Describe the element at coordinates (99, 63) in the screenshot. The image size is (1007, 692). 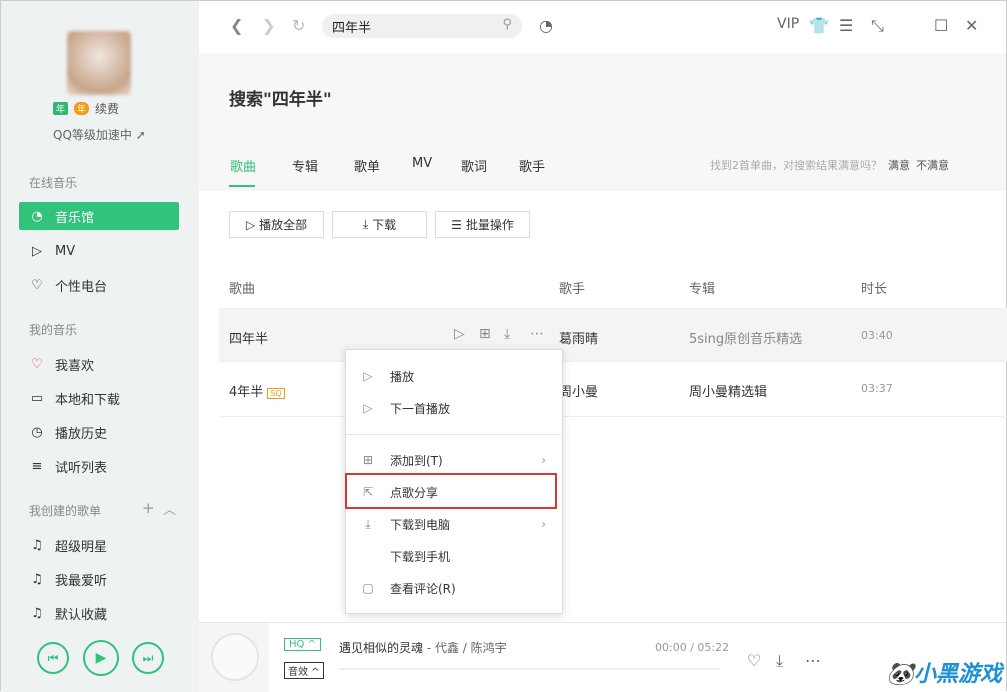
I see `avatar` at that location.